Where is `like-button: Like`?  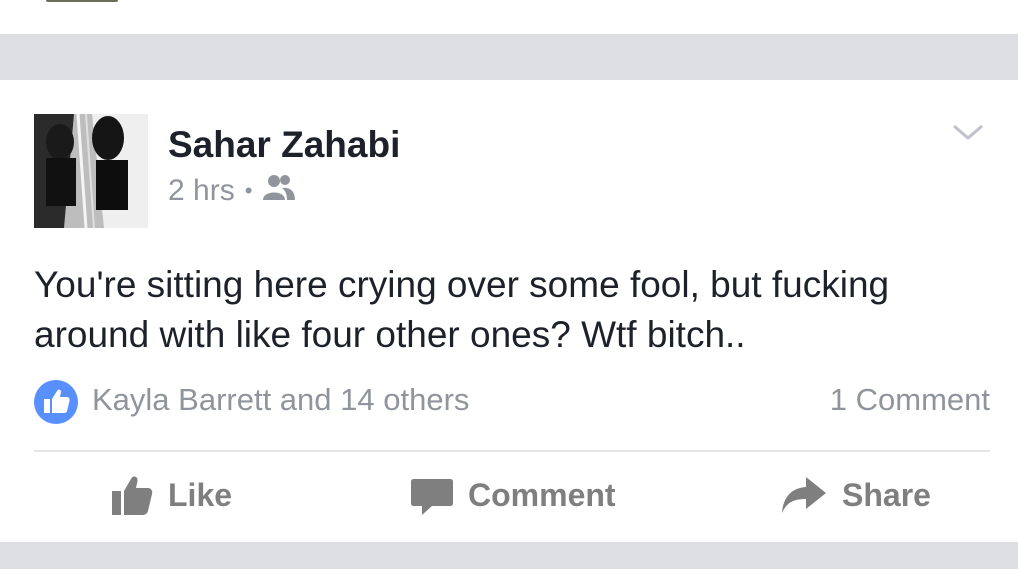 like-button: Like is located at coordinates (171, 495).